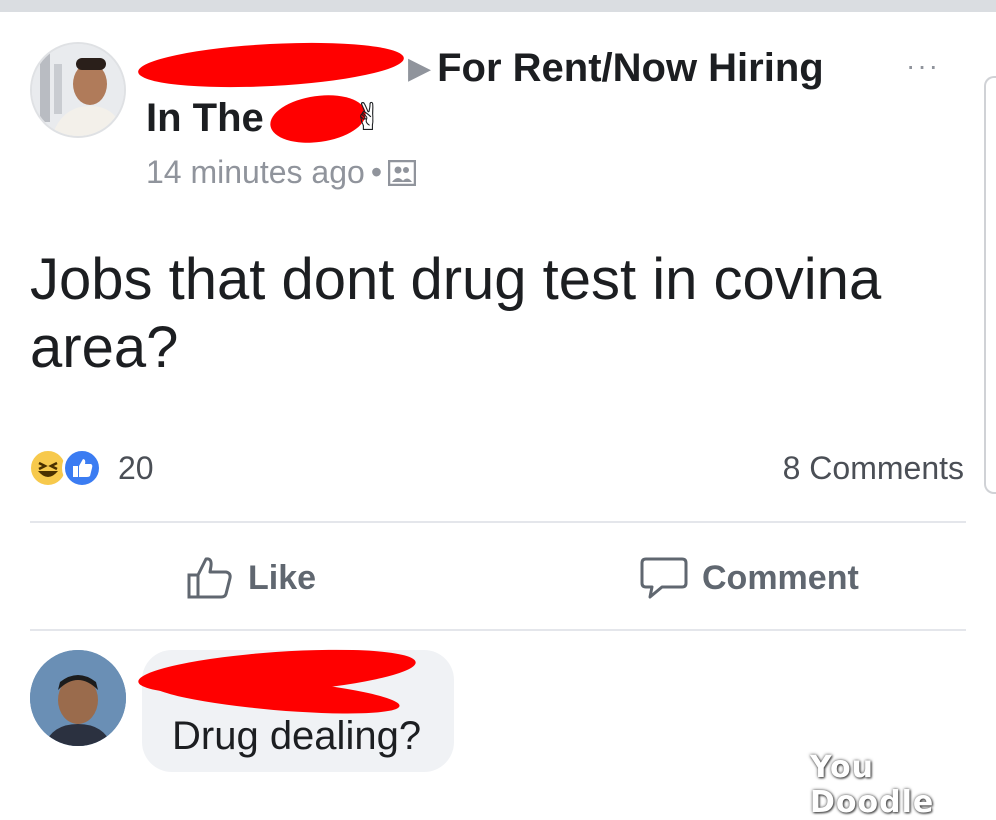 The height and width of the screenshot is (820, 996). Describe the element at coordinates (498, 6) in the screenshot. I see `top-bar` at that location.